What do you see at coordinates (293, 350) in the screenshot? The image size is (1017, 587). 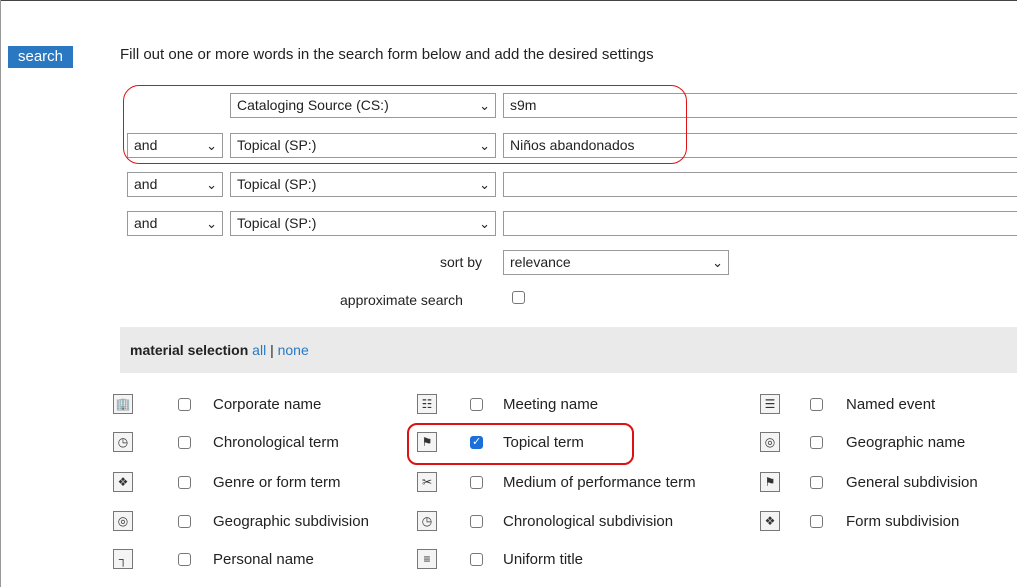 I see `select-none-link: none` at bounding box center [293, 350].